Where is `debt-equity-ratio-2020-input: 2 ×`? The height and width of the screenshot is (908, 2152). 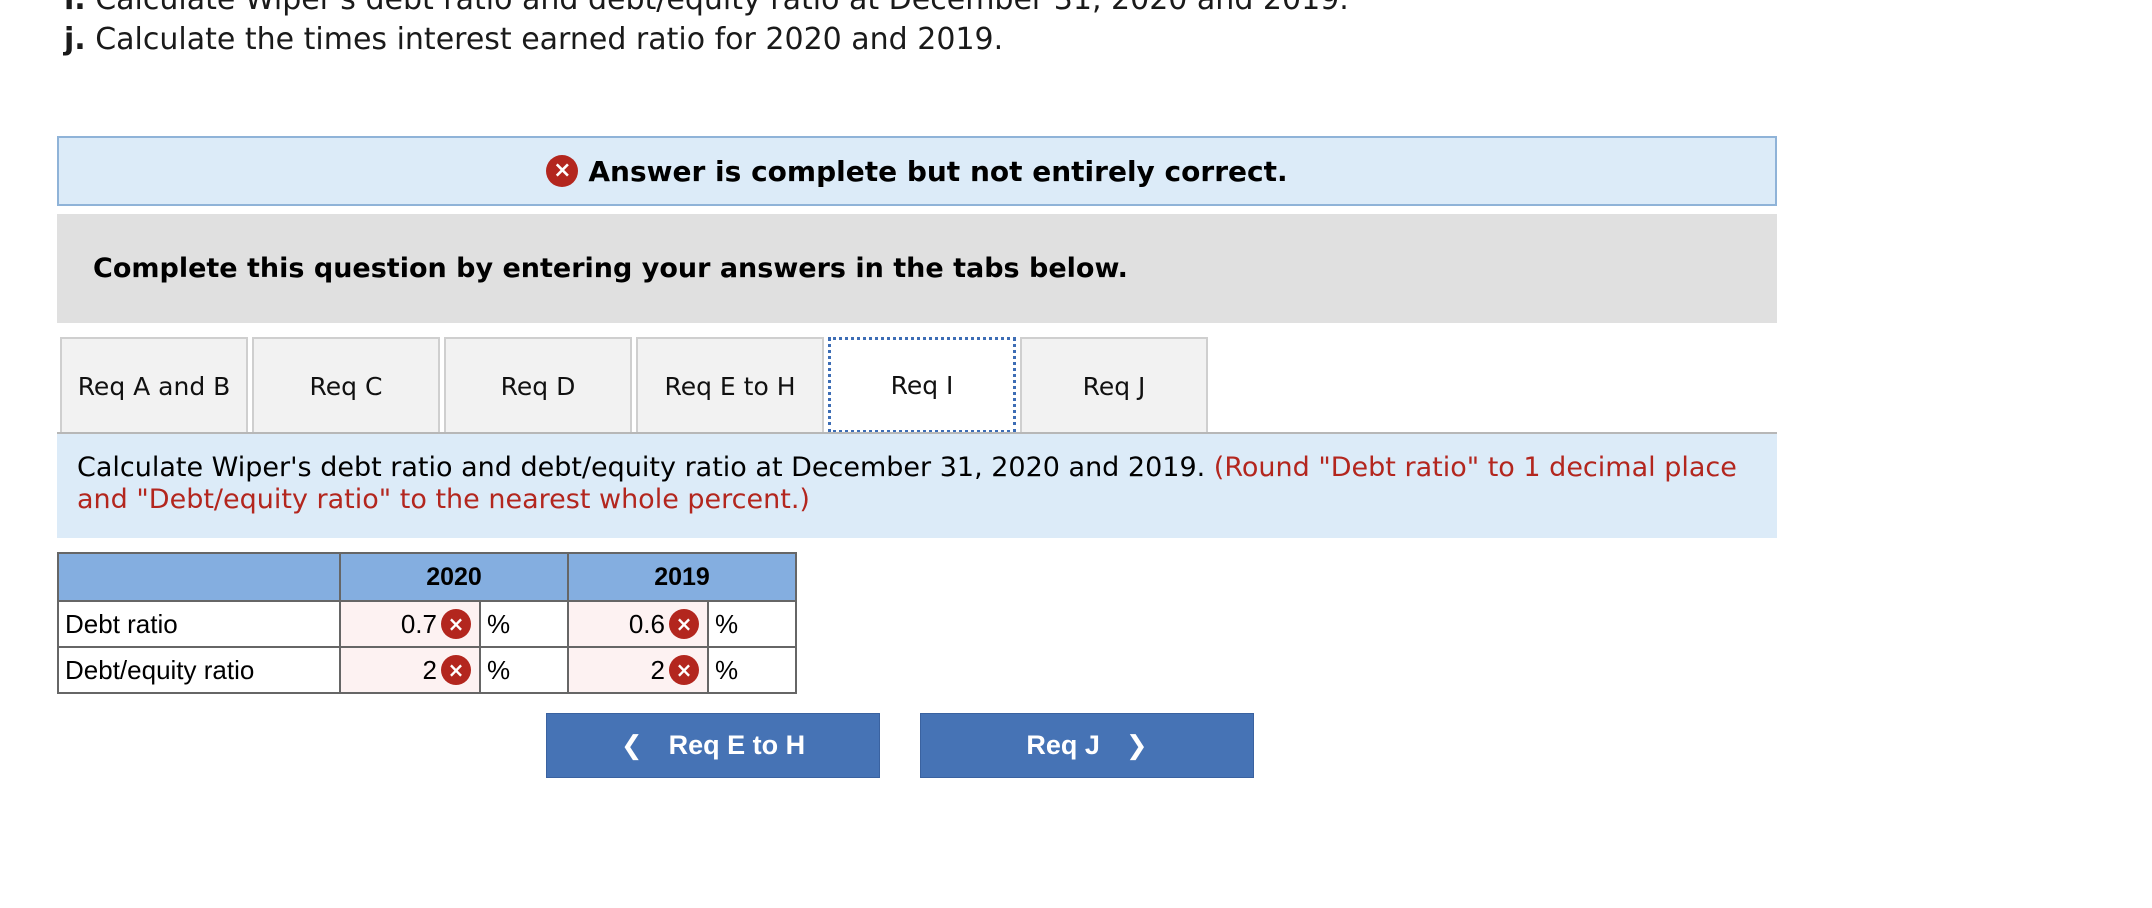 debt-equity-ratio-2020-input: 2 × is located at coordinates (410, 670).